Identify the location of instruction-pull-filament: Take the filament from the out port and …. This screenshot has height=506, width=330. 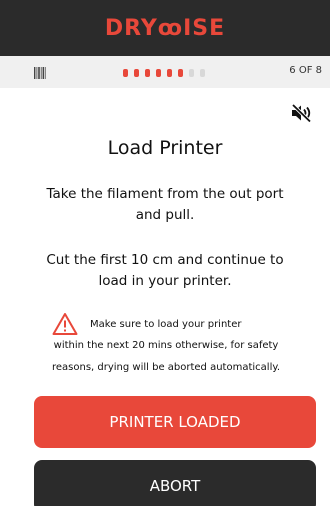
(165, 204).